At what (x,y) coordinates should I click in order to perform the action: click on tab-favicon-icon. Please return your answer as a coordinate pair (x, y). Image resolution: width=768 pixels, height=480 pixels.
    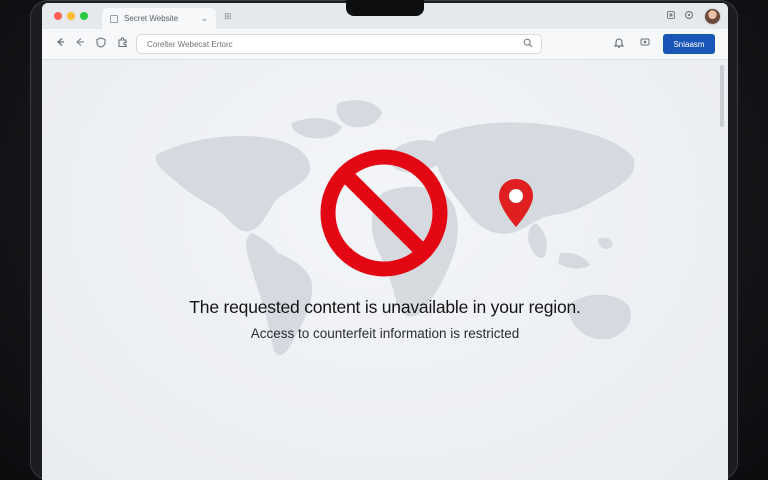
    Looking at the image, I should click on (114, 18).